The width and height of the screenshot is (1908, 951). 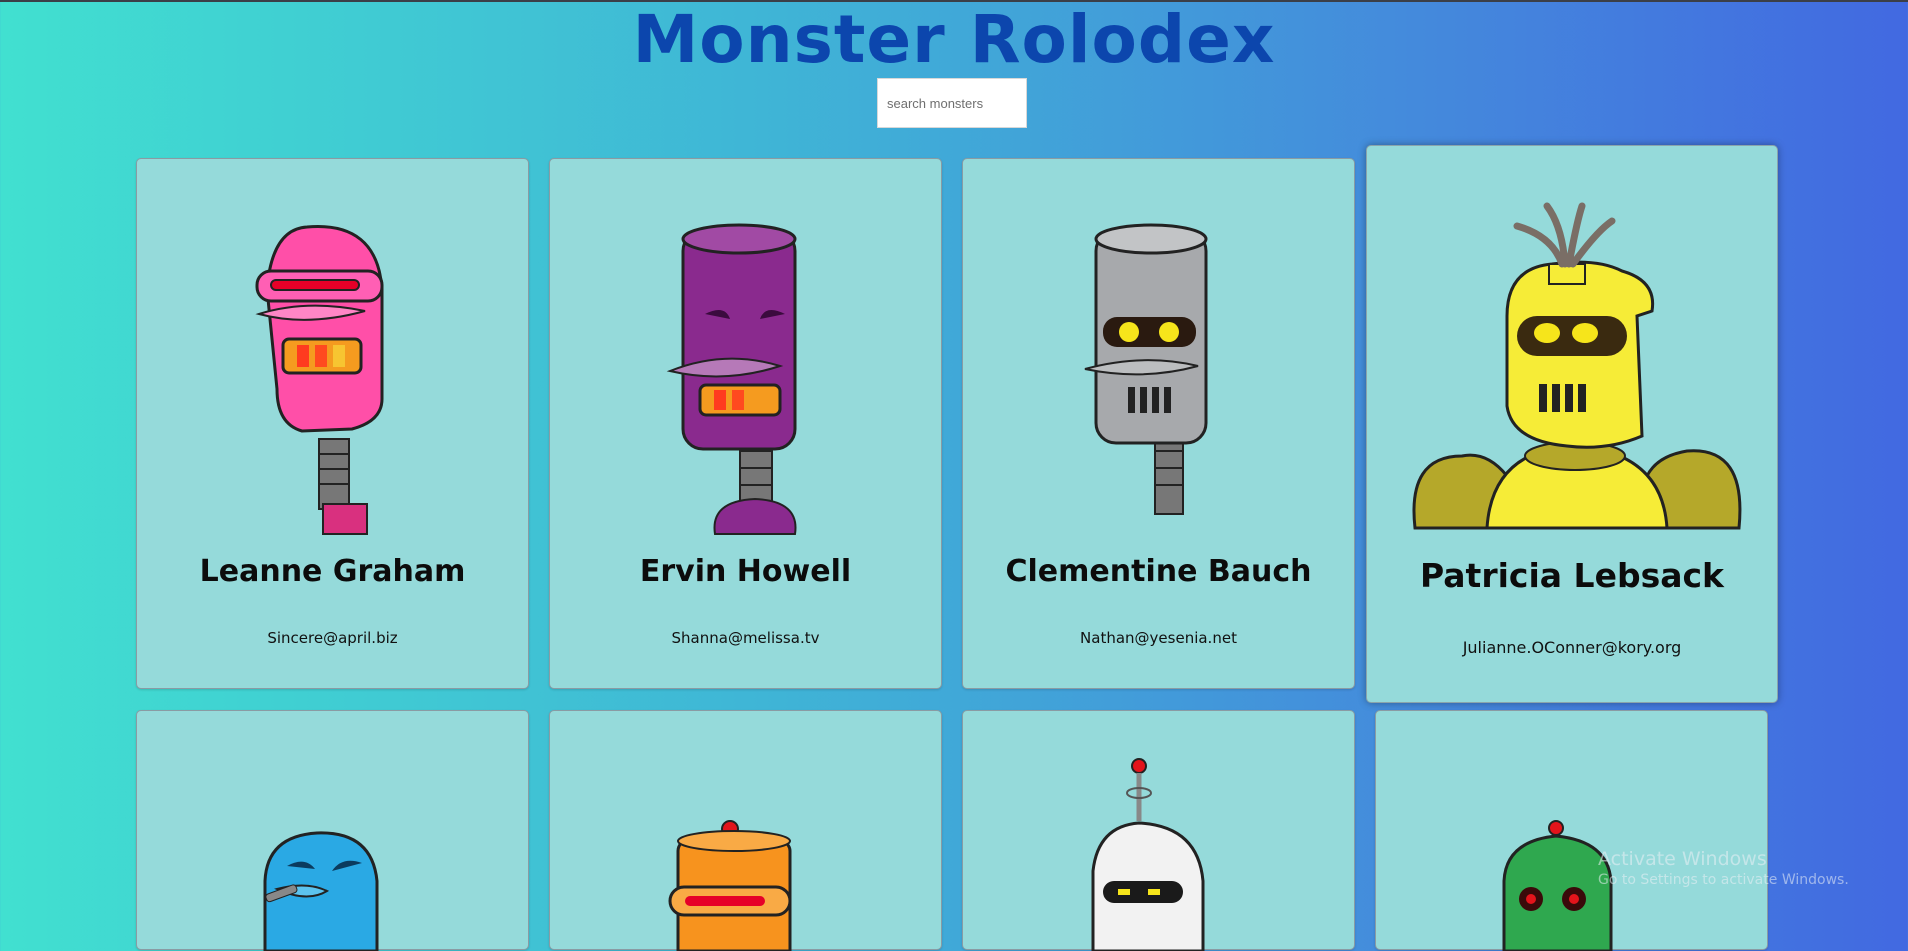 I want to click on monster-name: Leanne Graham, so click(x=332, y=571).